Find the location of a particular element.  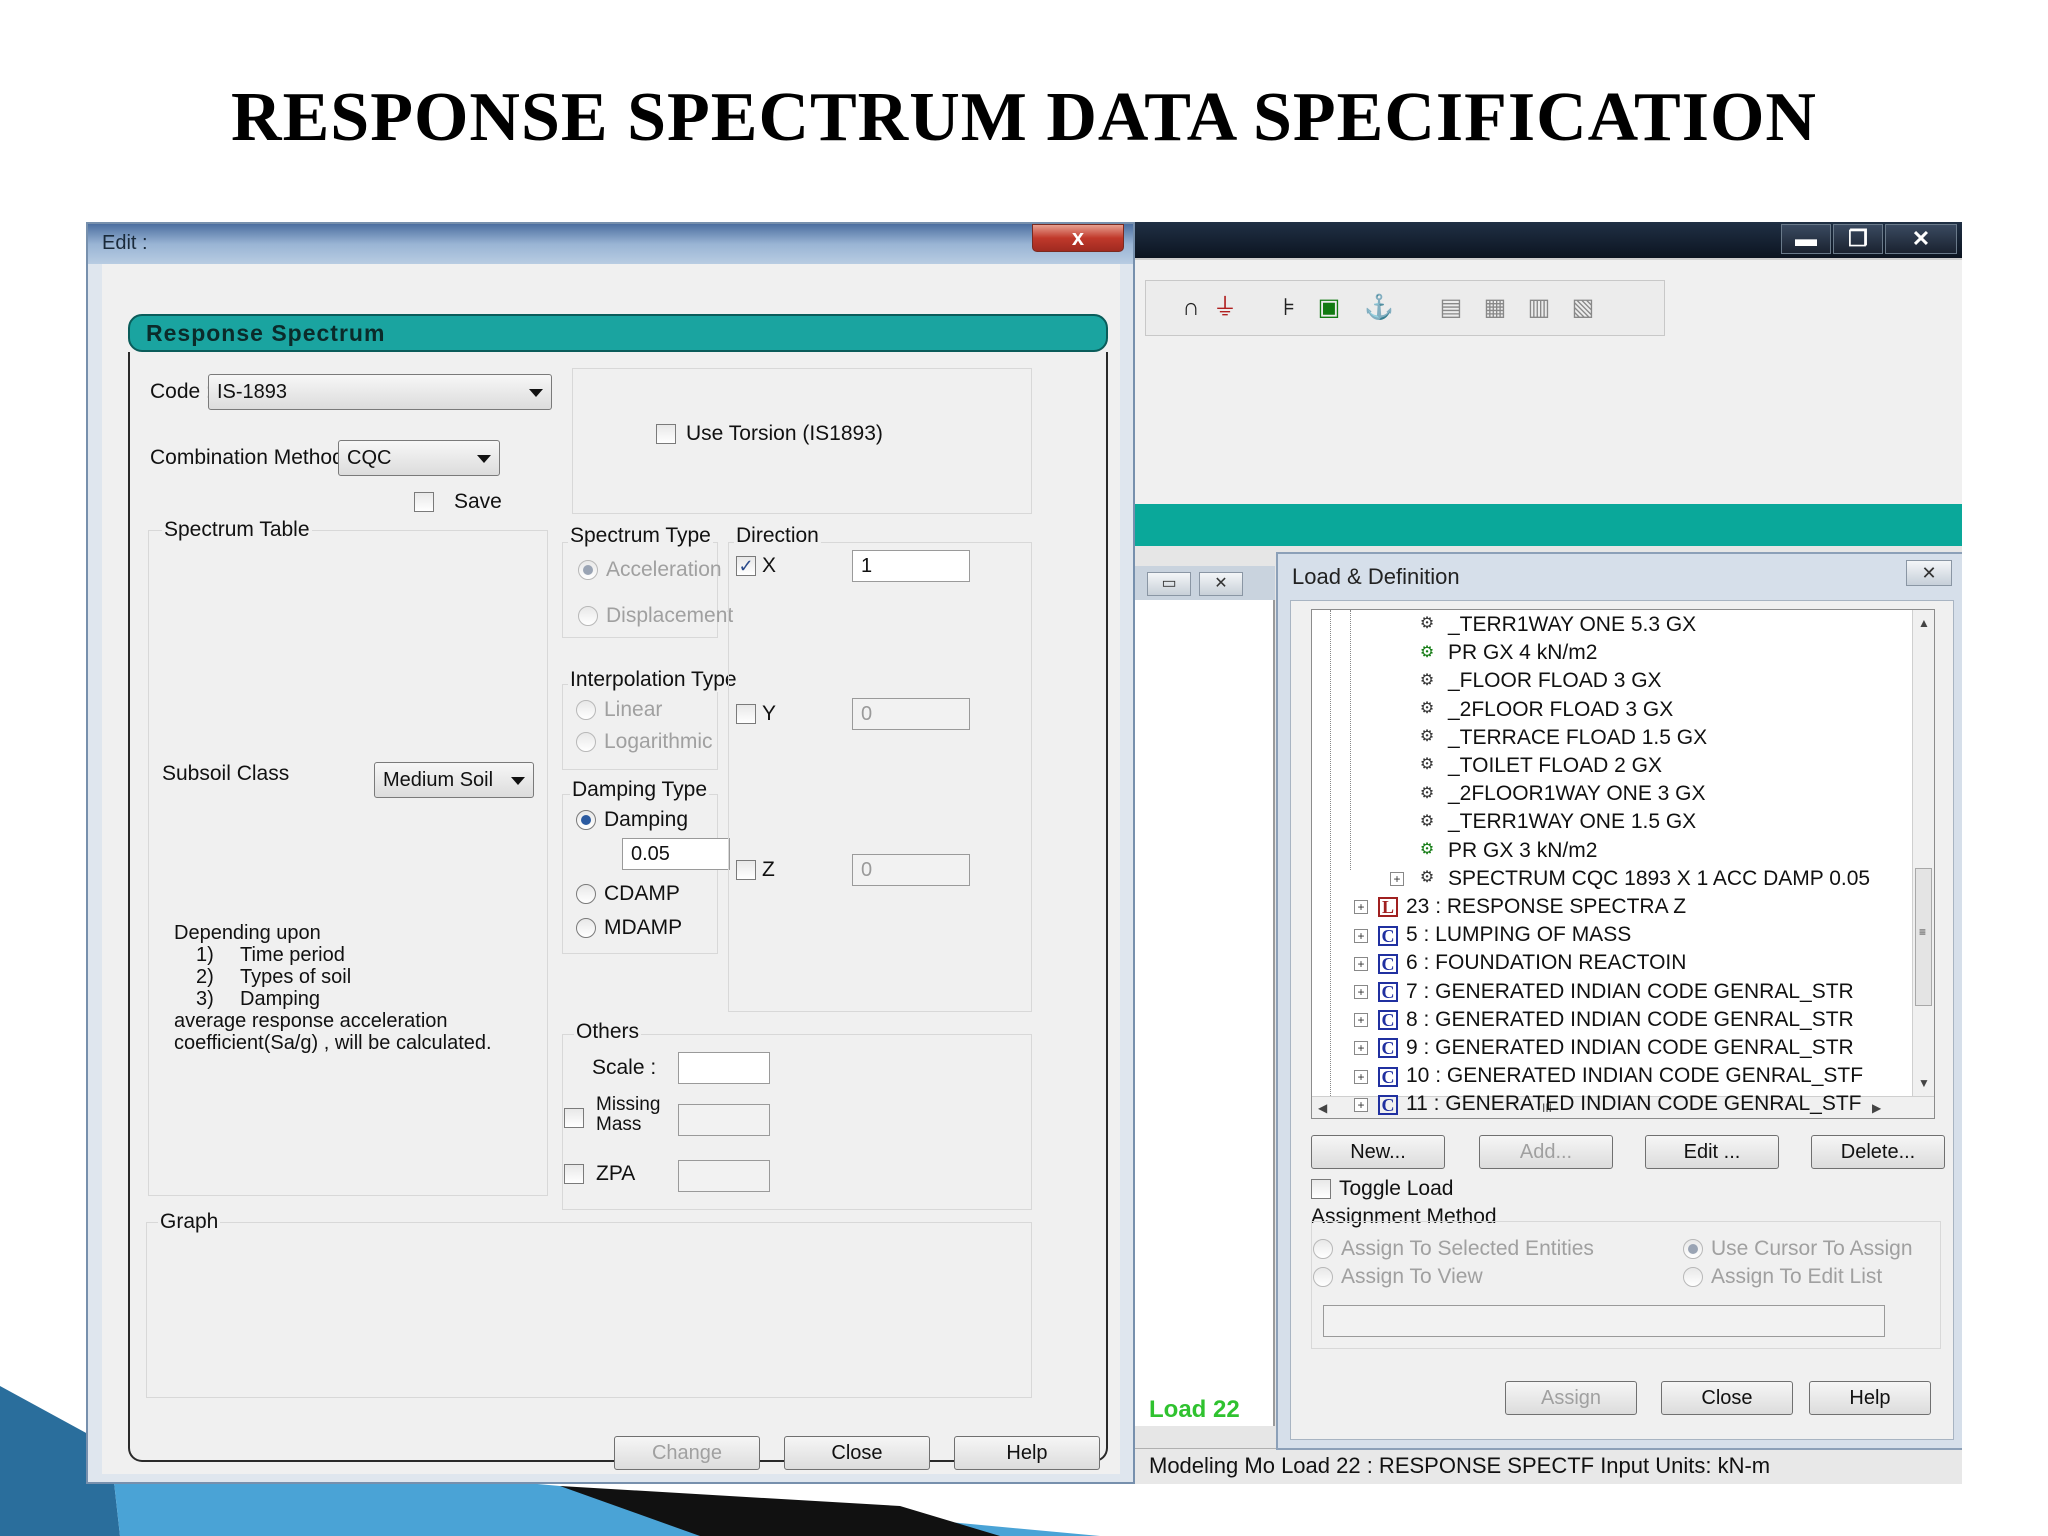

direction-z-input: 0 is located at coordinates (911, 870).